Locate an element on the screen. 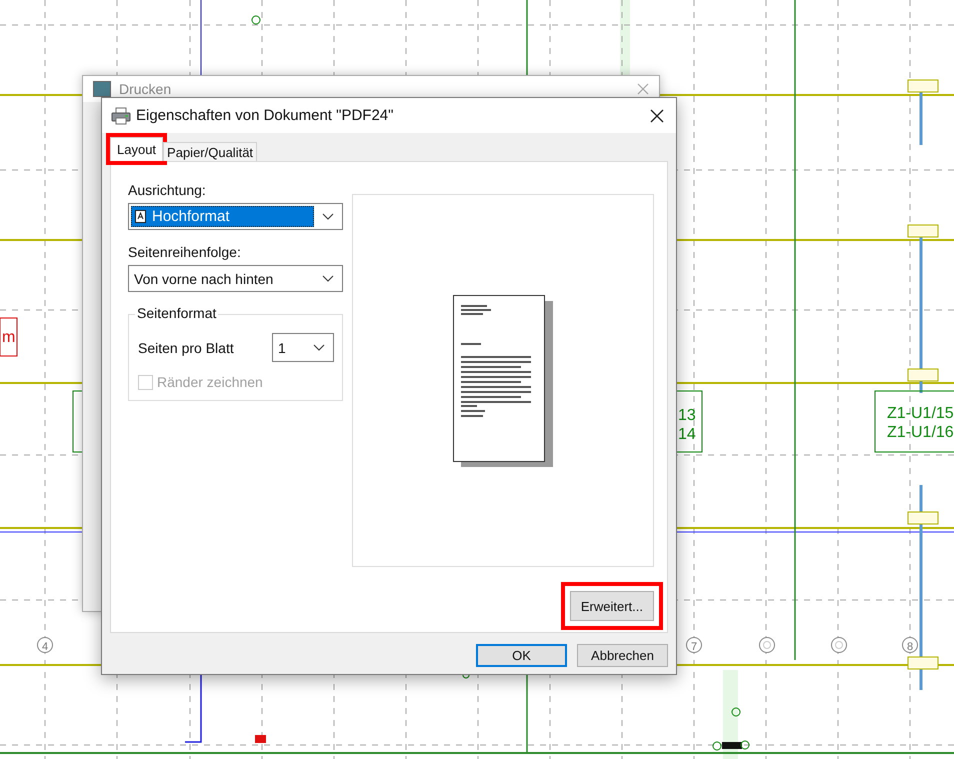 The width and height of the screenshot is (954, 759). page-order-dropdown: Von vorne nach hinten is located at coordinates (235, 278).